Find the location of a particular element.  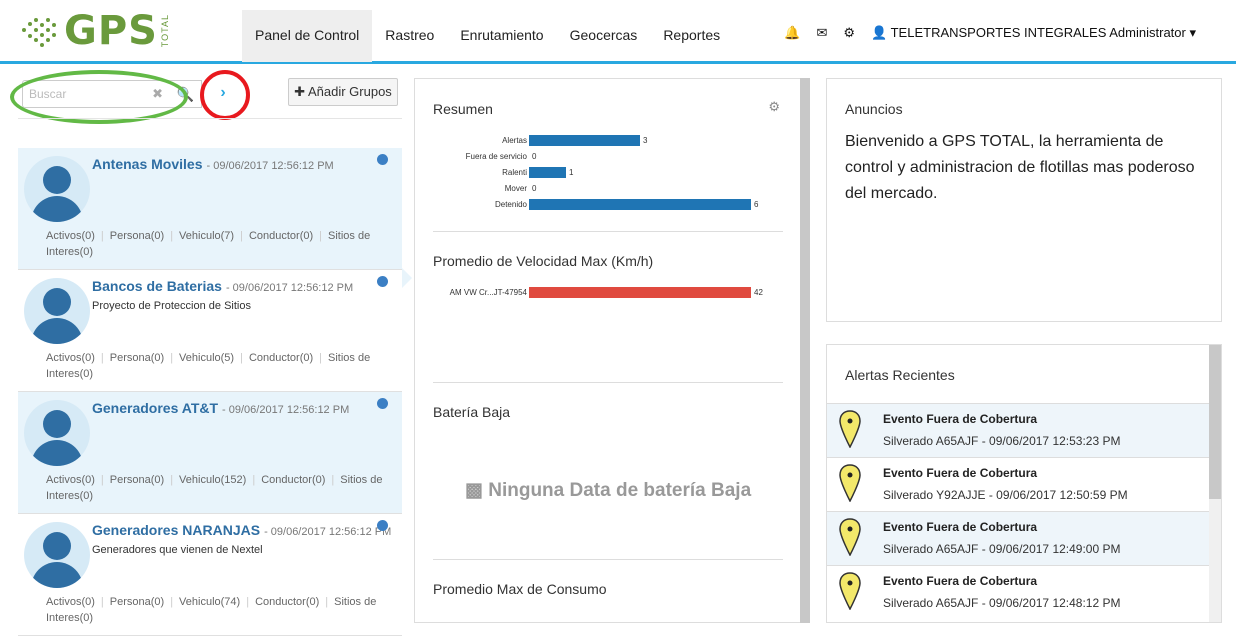

add-groups-label: Añadir Grupos is located at coordinates (349, 91).